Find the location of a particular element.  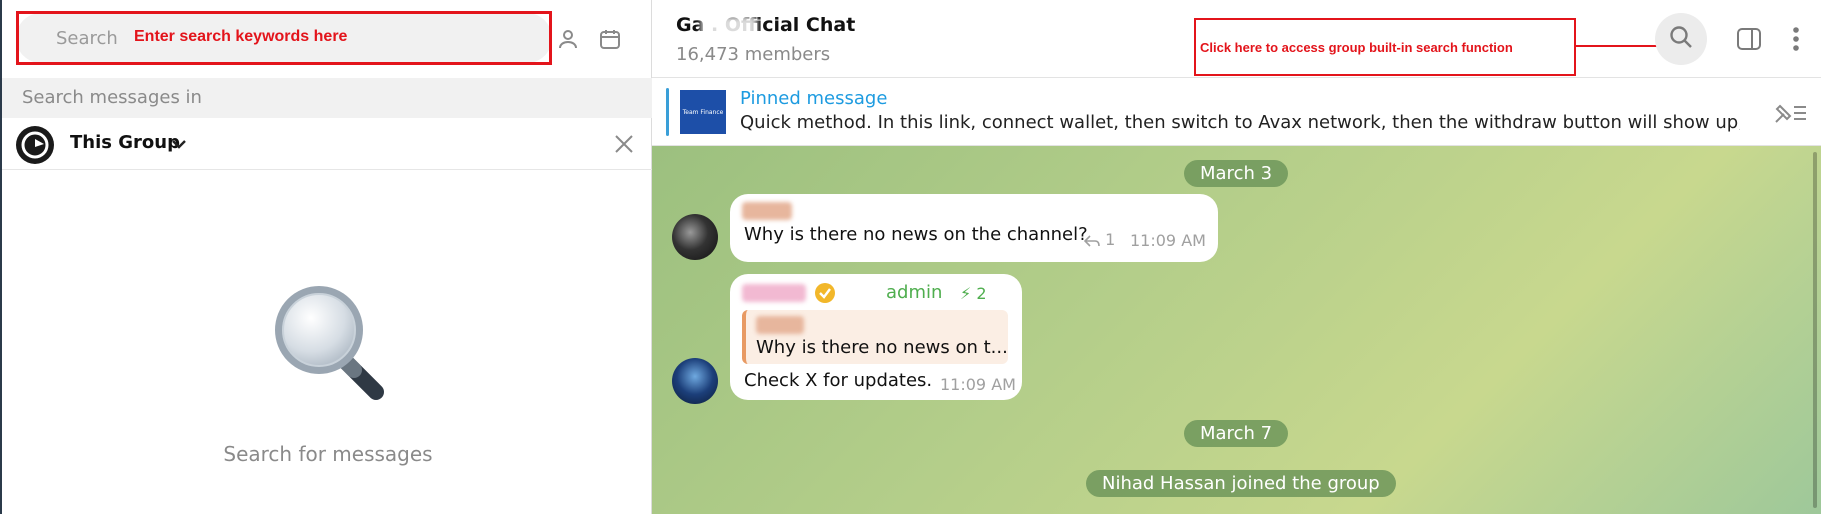

reply-count-value: 1 is located at coordinates (1110, 239).